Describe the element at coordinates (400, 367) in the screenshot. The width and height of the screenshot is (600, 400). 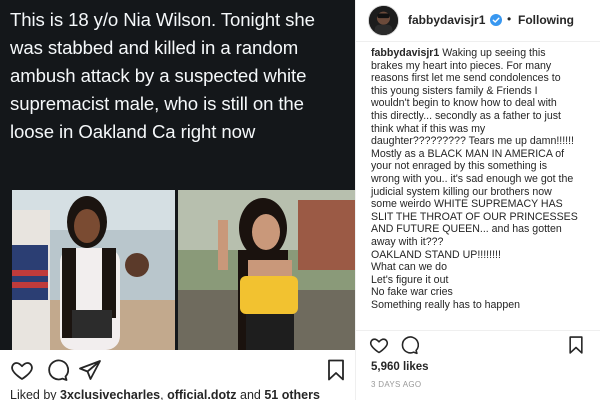
I see `likes-count: 5,960 likes` at that location.